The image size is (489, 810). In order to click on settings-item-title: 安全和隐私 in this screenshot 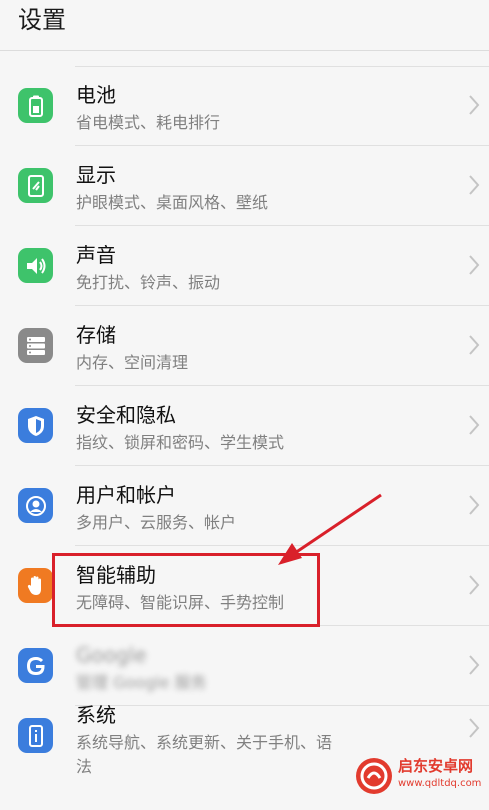, I will do `click(126, 415)`.